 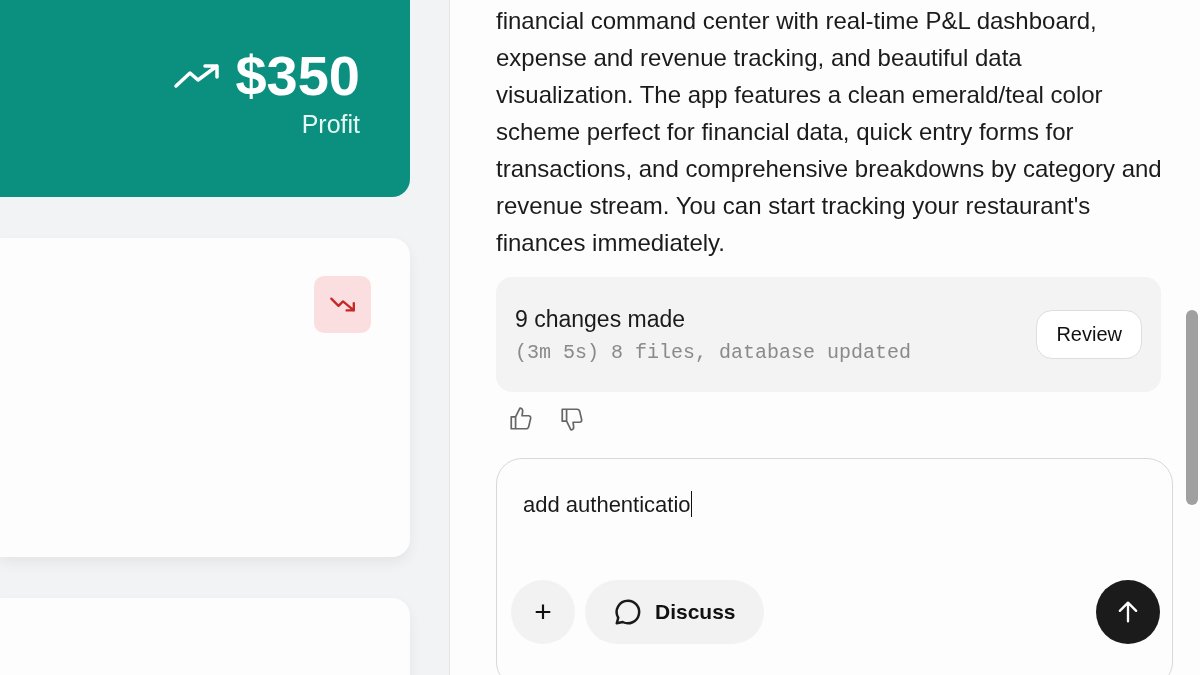 I want to click on scrollbar-thumb, so click(x=1192, y=407).